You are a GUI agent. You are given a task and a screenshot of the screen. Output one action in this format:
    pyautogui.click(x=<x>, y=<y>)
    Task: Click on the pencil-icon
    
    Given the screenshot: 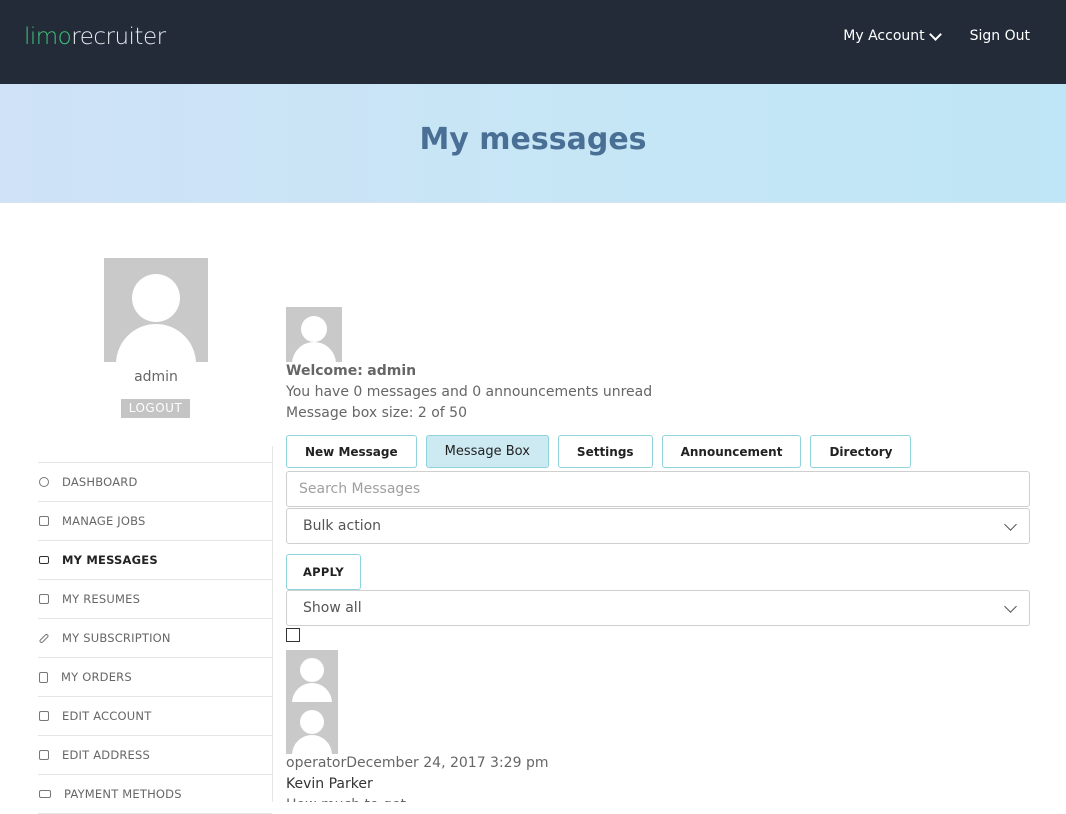 What is the action you would take?
    pyautogui.click(x=44, y=638)
    